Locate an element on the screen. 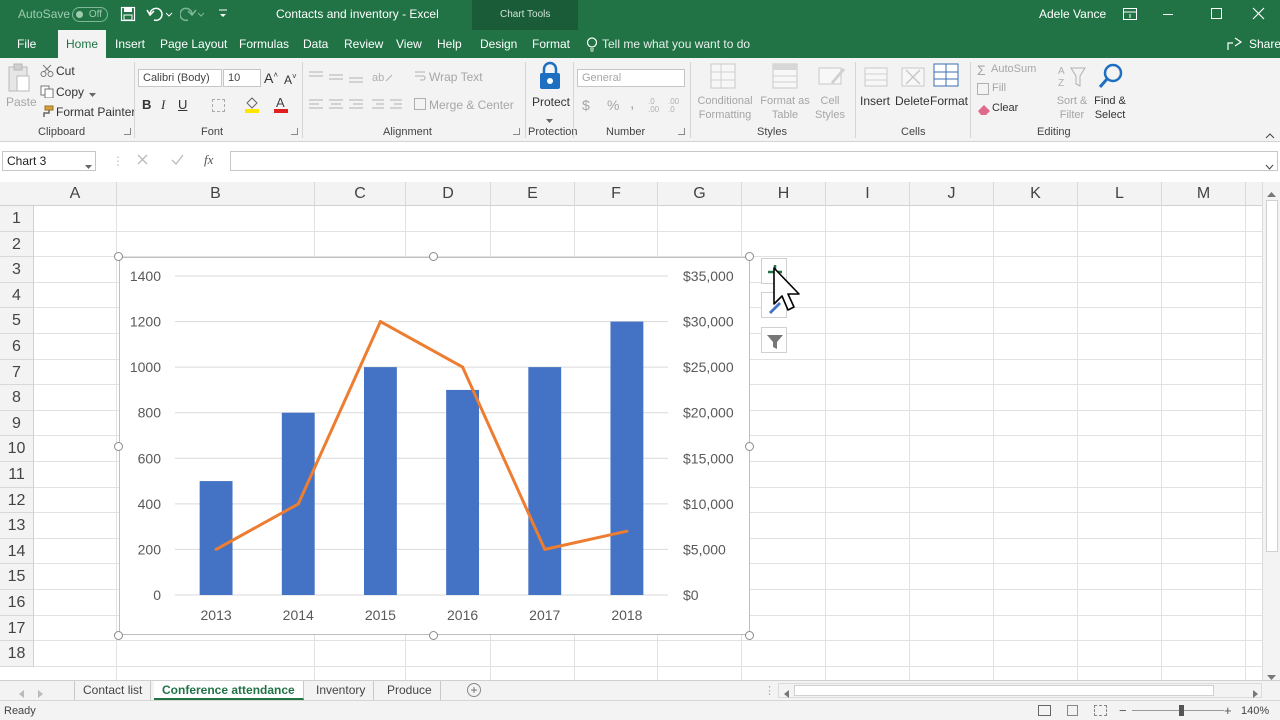  row-header: 6 is located at coordinates (17, 347).